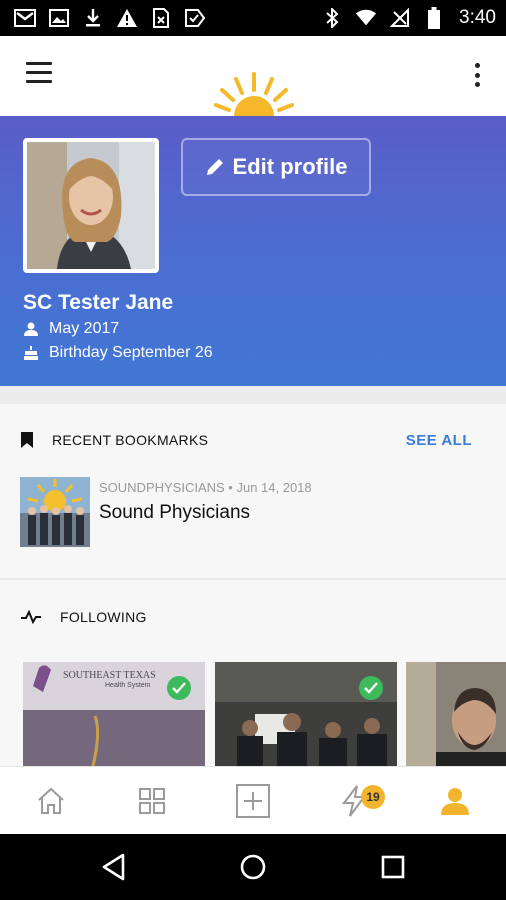  I want to click on warning-icon, so click(127, 18).